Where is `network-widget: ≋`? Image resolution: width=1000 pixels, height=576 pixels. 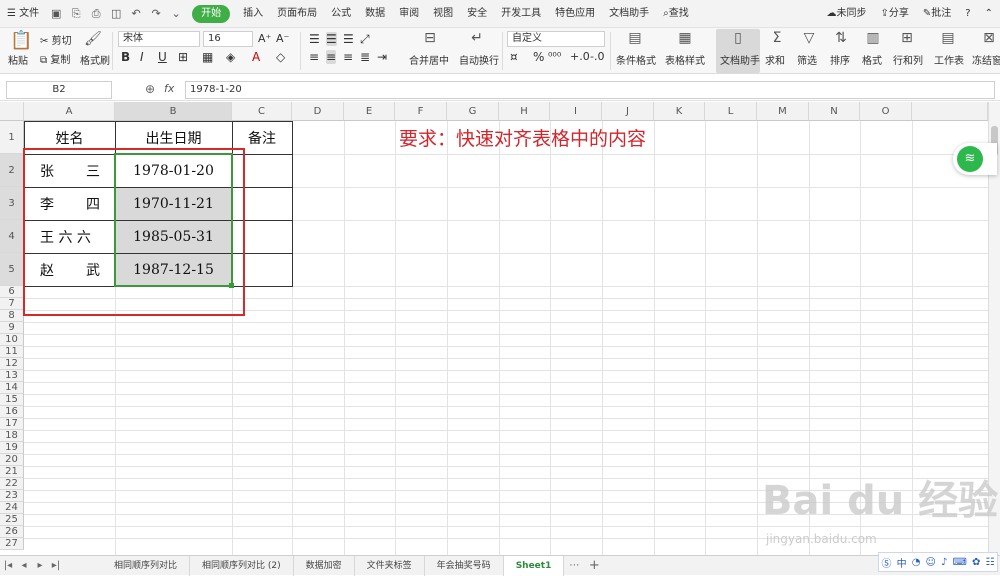
network-widget: ≋ is located at coordinates (975, 159).